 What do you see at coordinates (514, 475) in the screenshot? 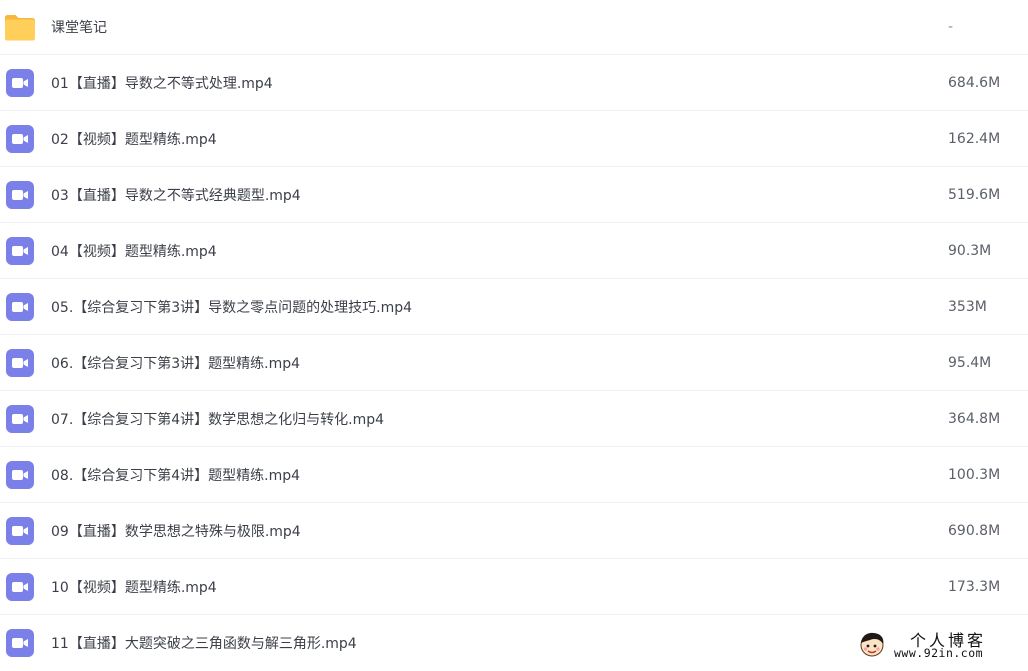
I see `list-item-video: 08.【综合复习下第4讲】题型精练.mp4 100.3M` at bounding box center [514, 475].